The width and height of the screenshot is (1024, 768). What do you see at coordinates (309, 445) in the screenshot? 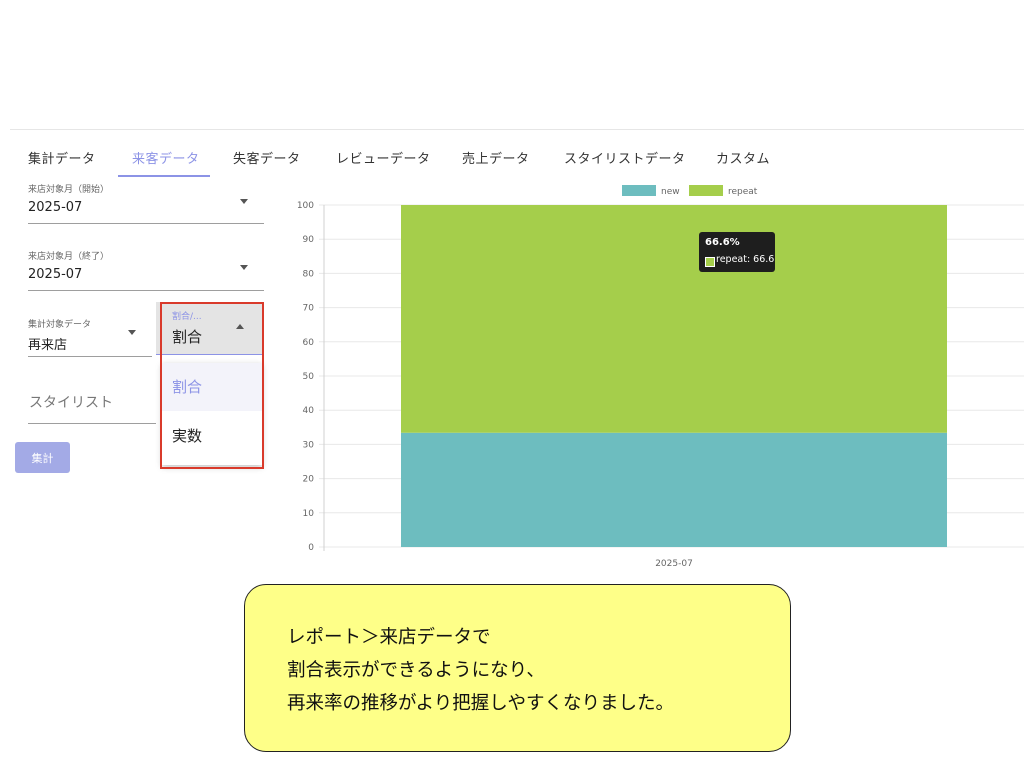
I see `y-tick-label: 30` at bounding box center [309, 445].